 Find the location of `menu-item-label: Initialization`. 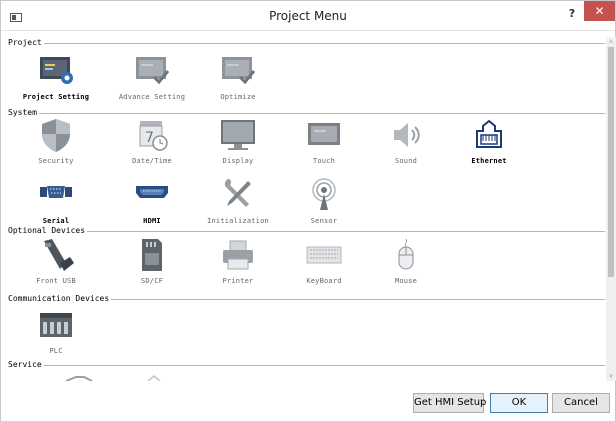

menu-item-label: Initialization is located at coordinates (238, 221).